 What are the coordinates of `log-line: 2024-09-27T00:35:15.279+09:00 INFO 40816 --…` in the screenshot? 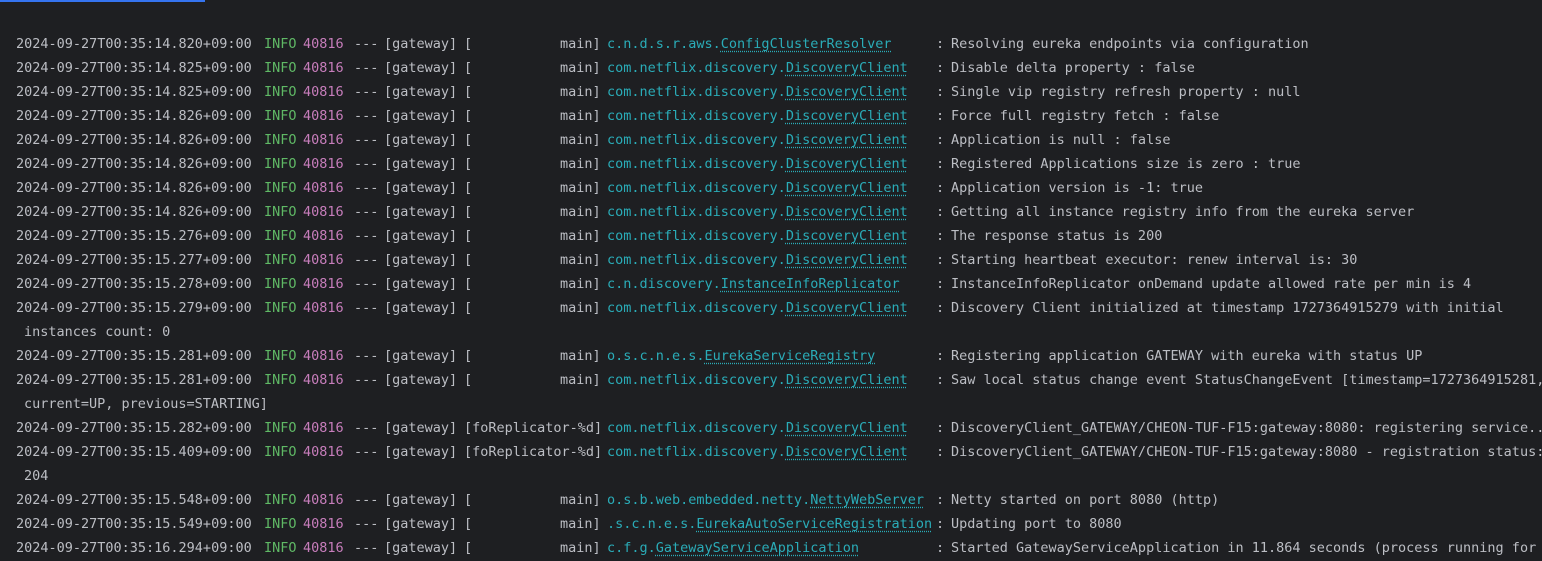 It's located at (771, 308).